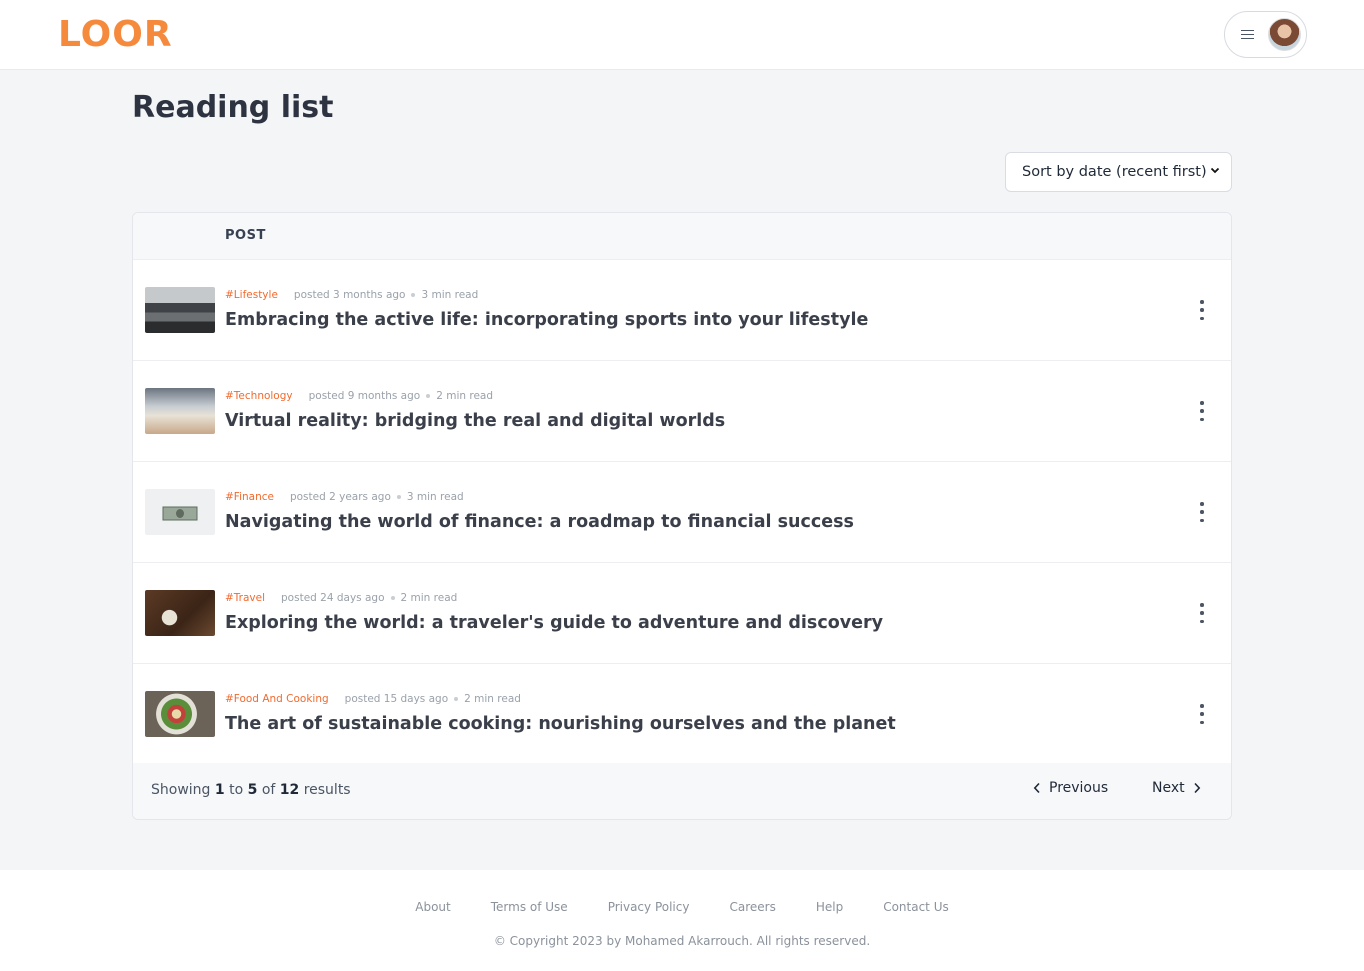 The image size is (1364, 971). Describe the element at coordinates (236, 790) in the screenshot. I see `results-to-word: to` at that location.